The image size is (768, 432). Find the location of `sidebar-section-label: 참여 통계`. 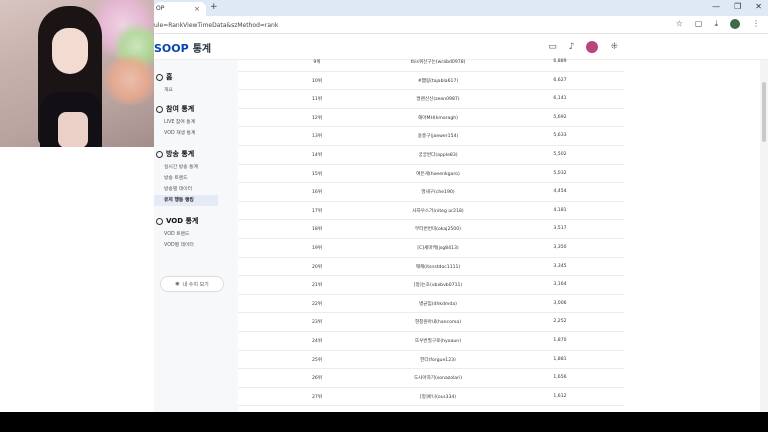

sidebar-section-label: 참여 통계 is located at coordinates (180, 109).